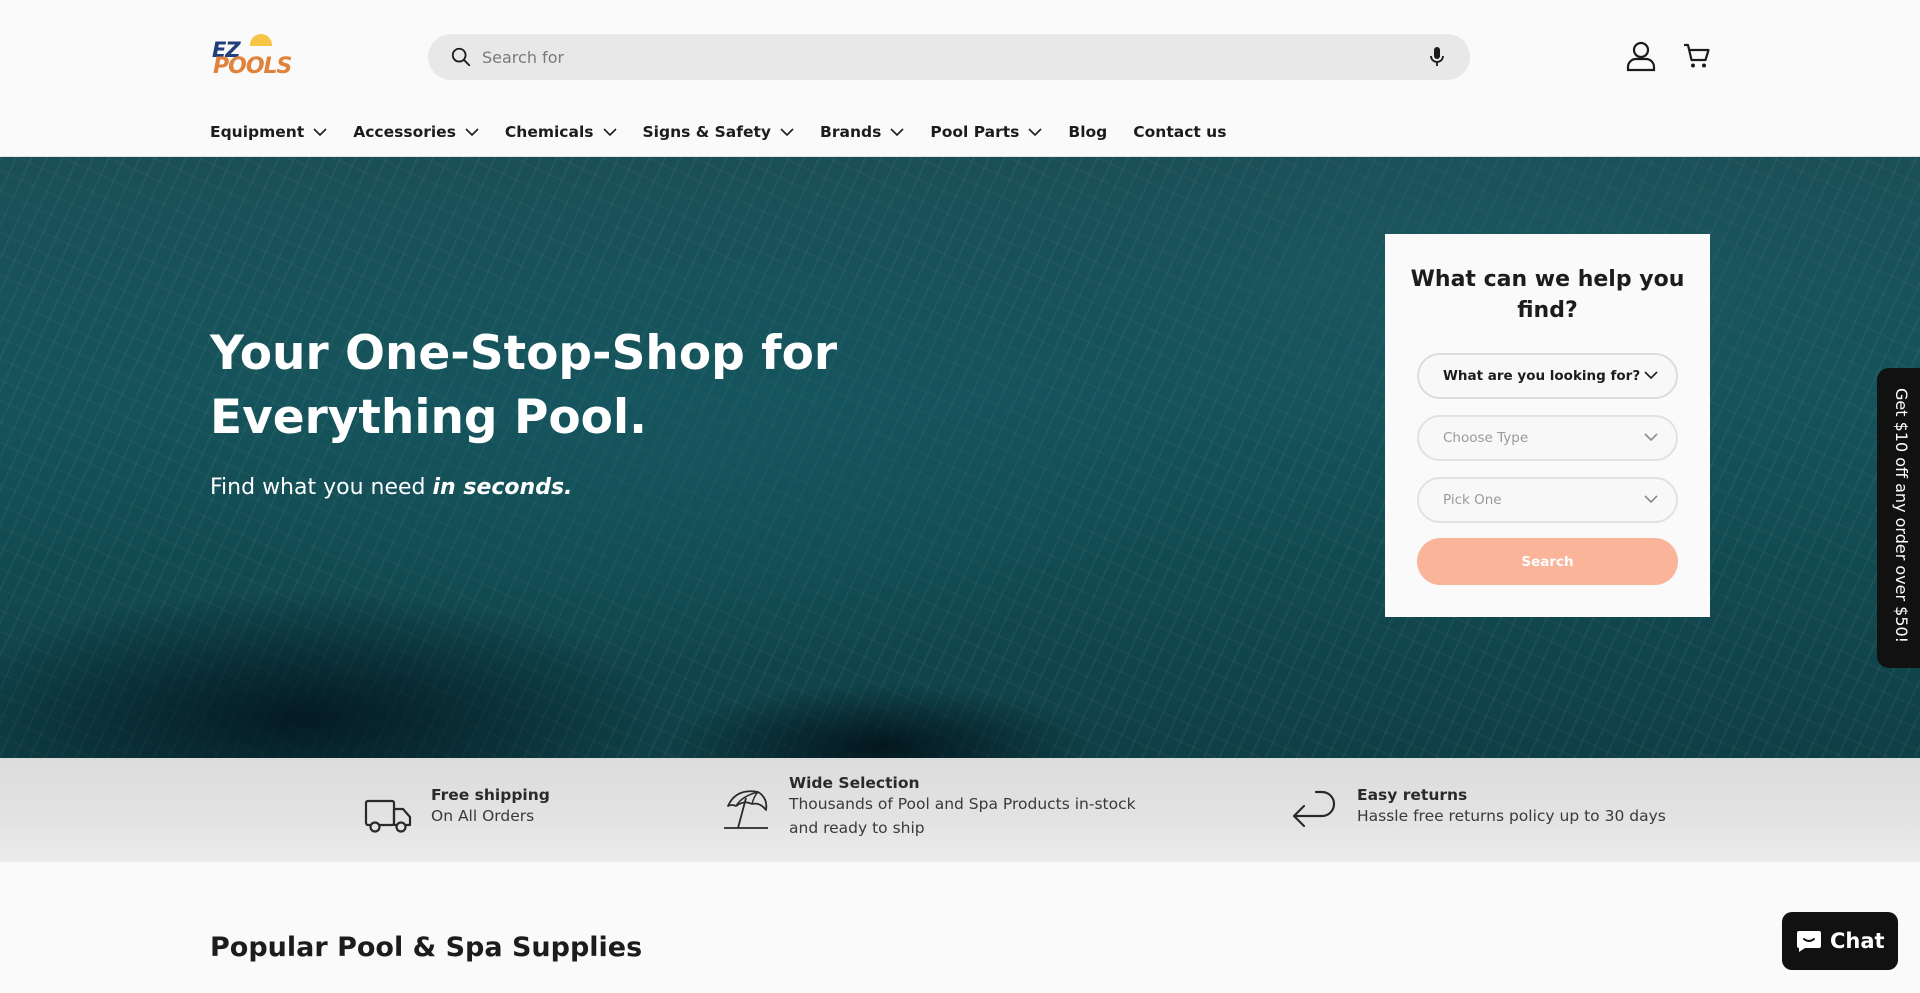  I want to click on account-icon, so click(1641, 56).